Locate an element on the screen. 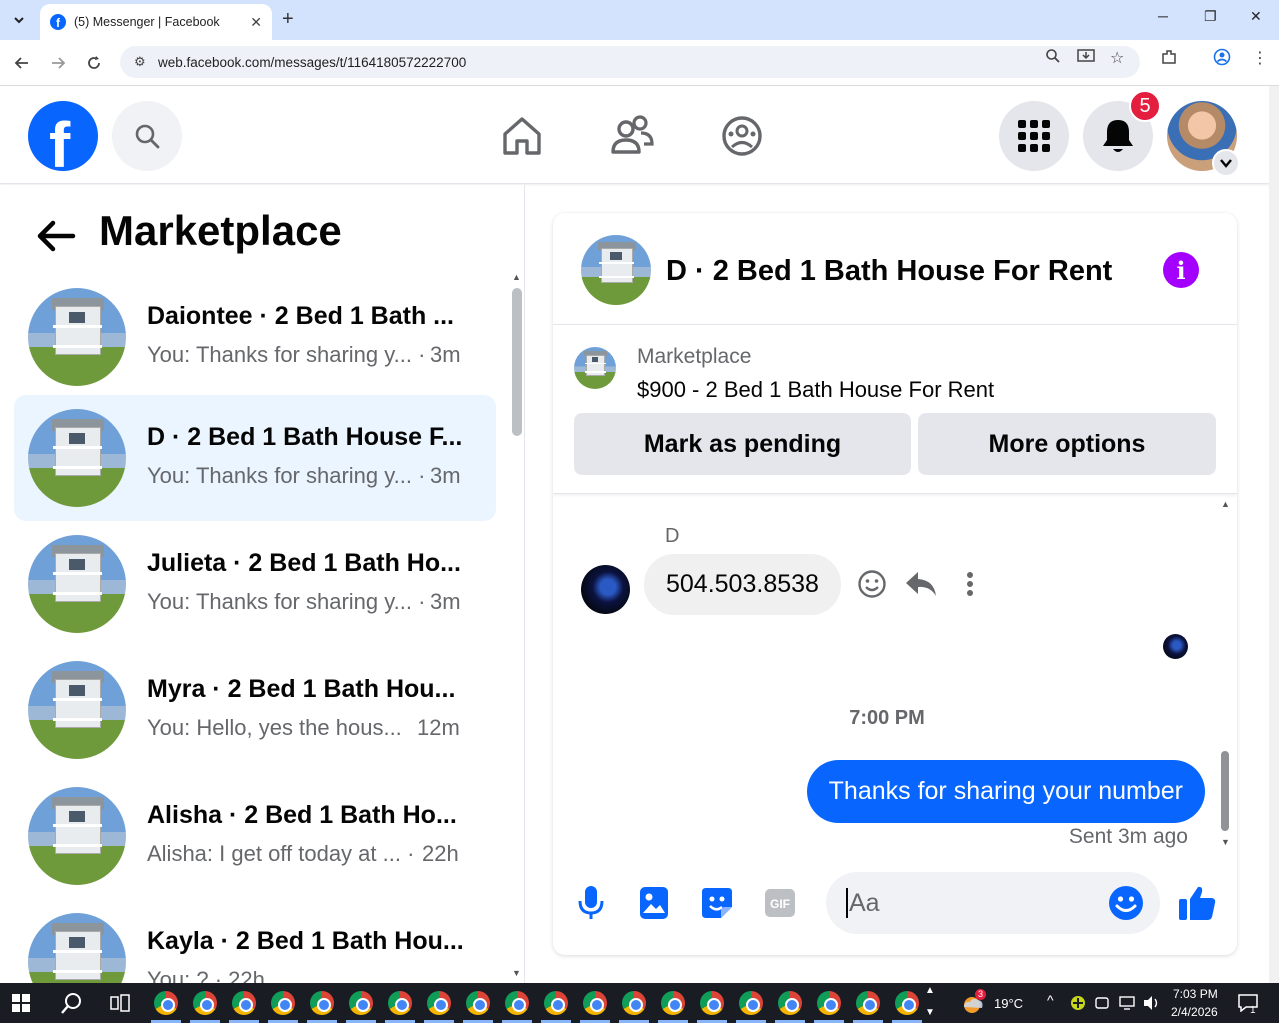  reload-button is located at coordinates (94, 63).